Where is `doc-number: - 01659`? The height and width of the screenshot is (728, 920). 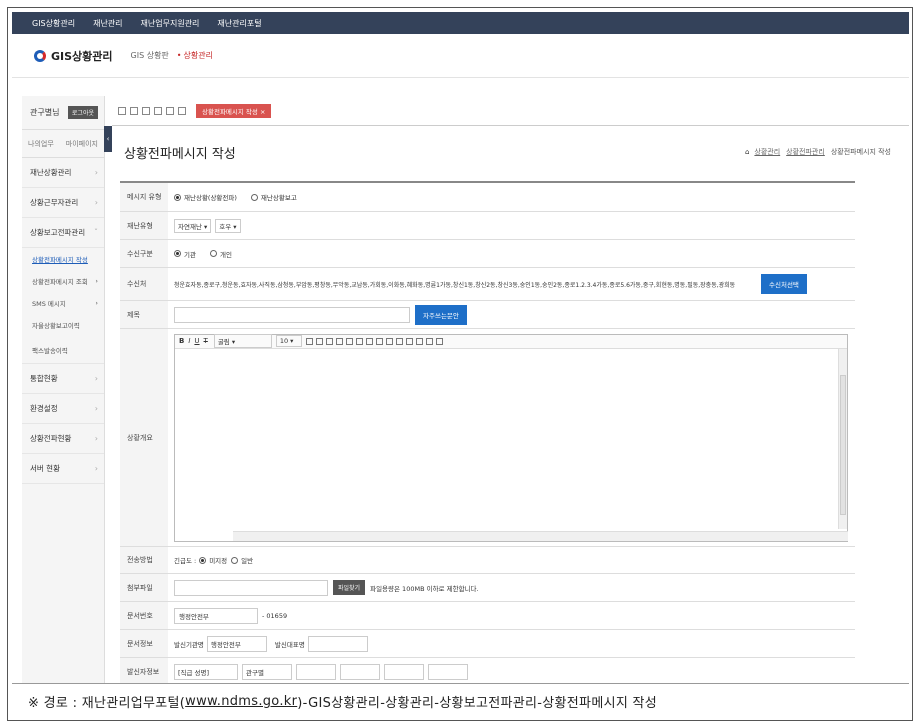
doc-number: - 01659 is located at coordinates (275, 615).